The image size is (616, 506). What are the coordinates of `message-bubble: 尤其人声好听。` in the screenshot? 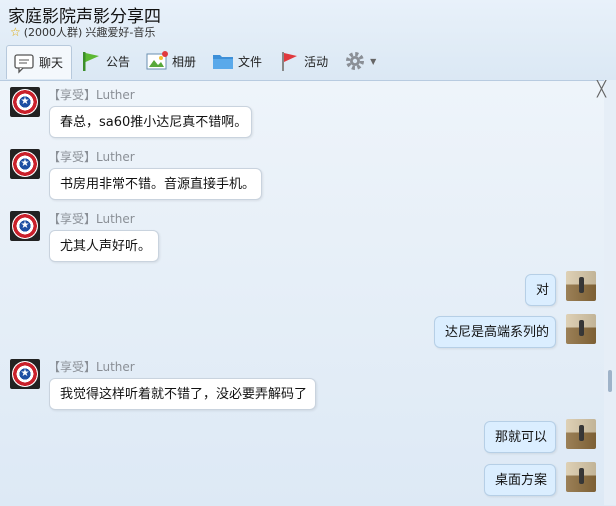 It's located at (104, 246).